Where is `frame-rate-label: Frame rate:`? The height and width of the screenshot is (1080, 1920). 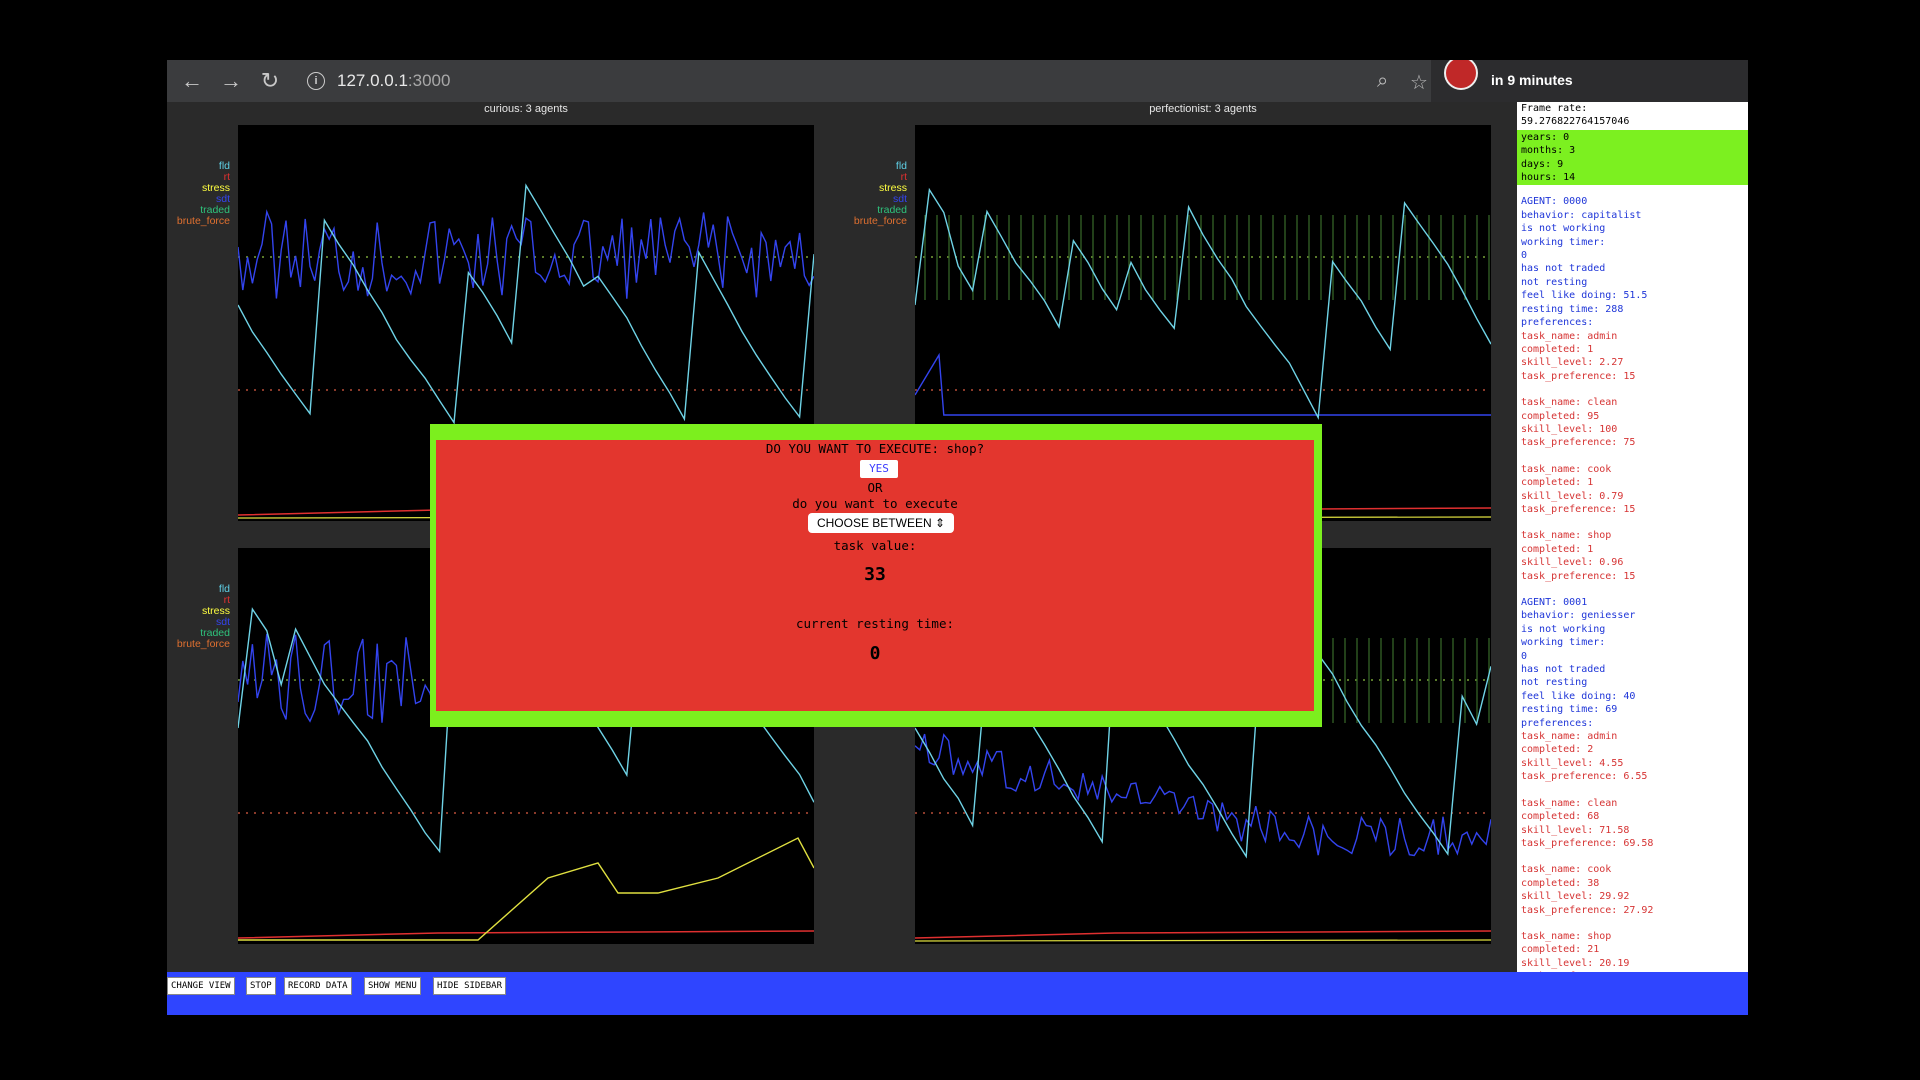
frame-rate-label: Frame rate: is located at coordinates (1554, 108).